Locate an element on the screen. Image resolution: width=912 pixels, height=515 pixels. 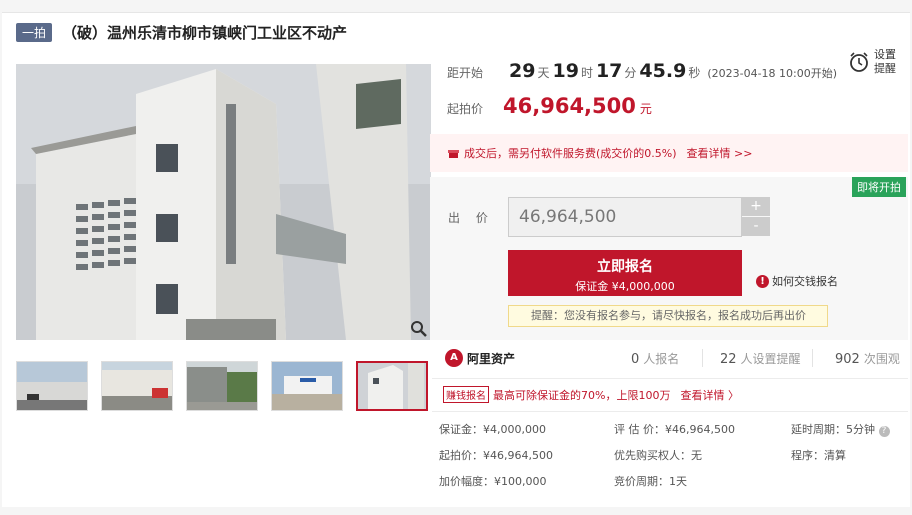
start-price-label: 起拍价 is located at coordinates (465, 109).